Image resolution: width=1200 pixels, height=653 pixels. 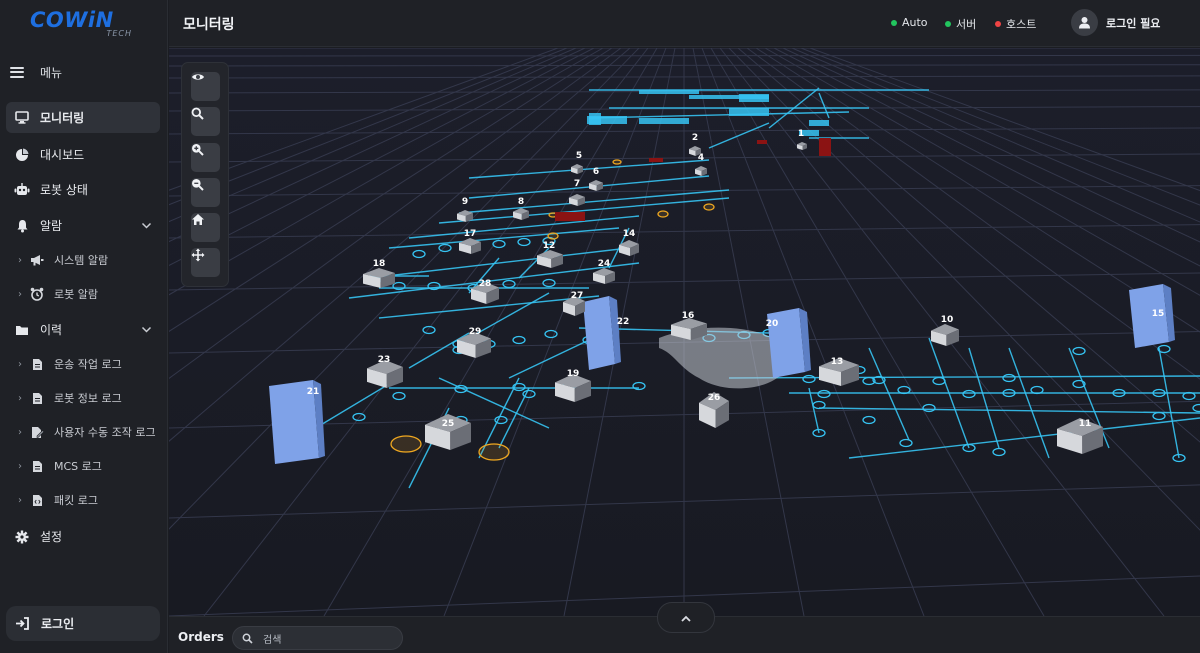 What do you see at coordinates (51, 226) in the screenshot?
I see `sidebar-item-label: 알람` at bounding box center [51, 226].